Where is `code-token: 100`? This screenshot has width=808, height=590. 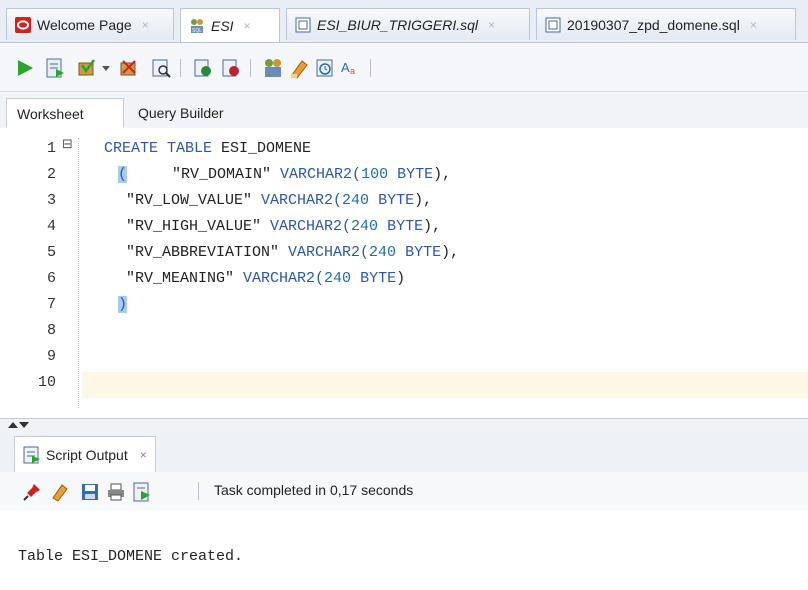
code-token: 100 is located at coordinates (379, 174).